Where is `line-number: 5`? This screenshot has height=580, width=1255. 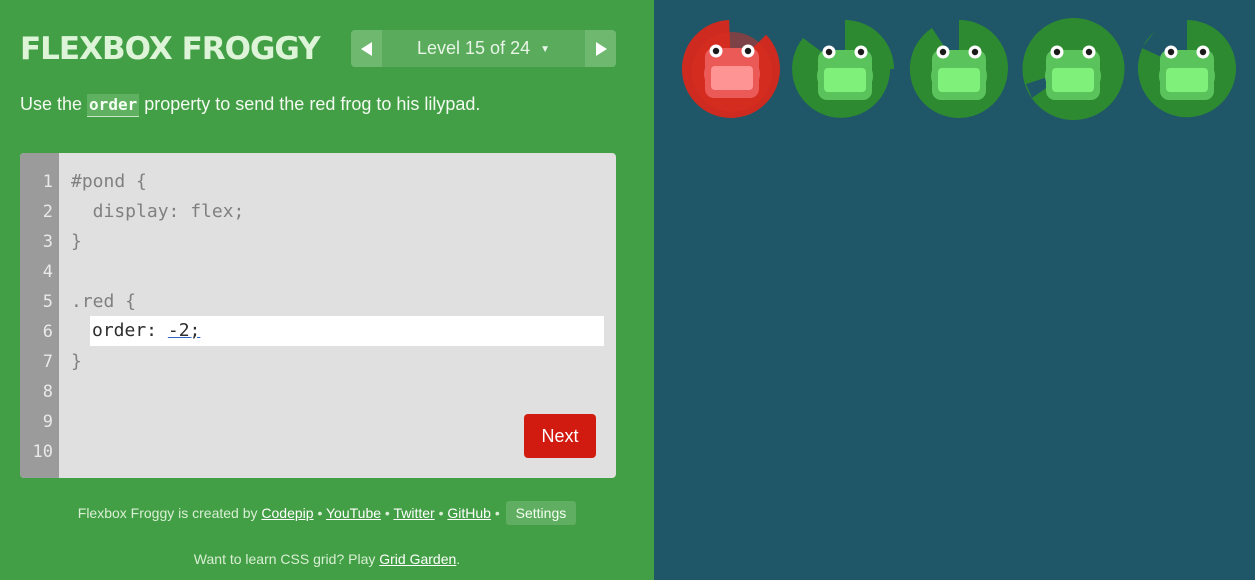
line-number: 5 is located at coordinates (47, 302).